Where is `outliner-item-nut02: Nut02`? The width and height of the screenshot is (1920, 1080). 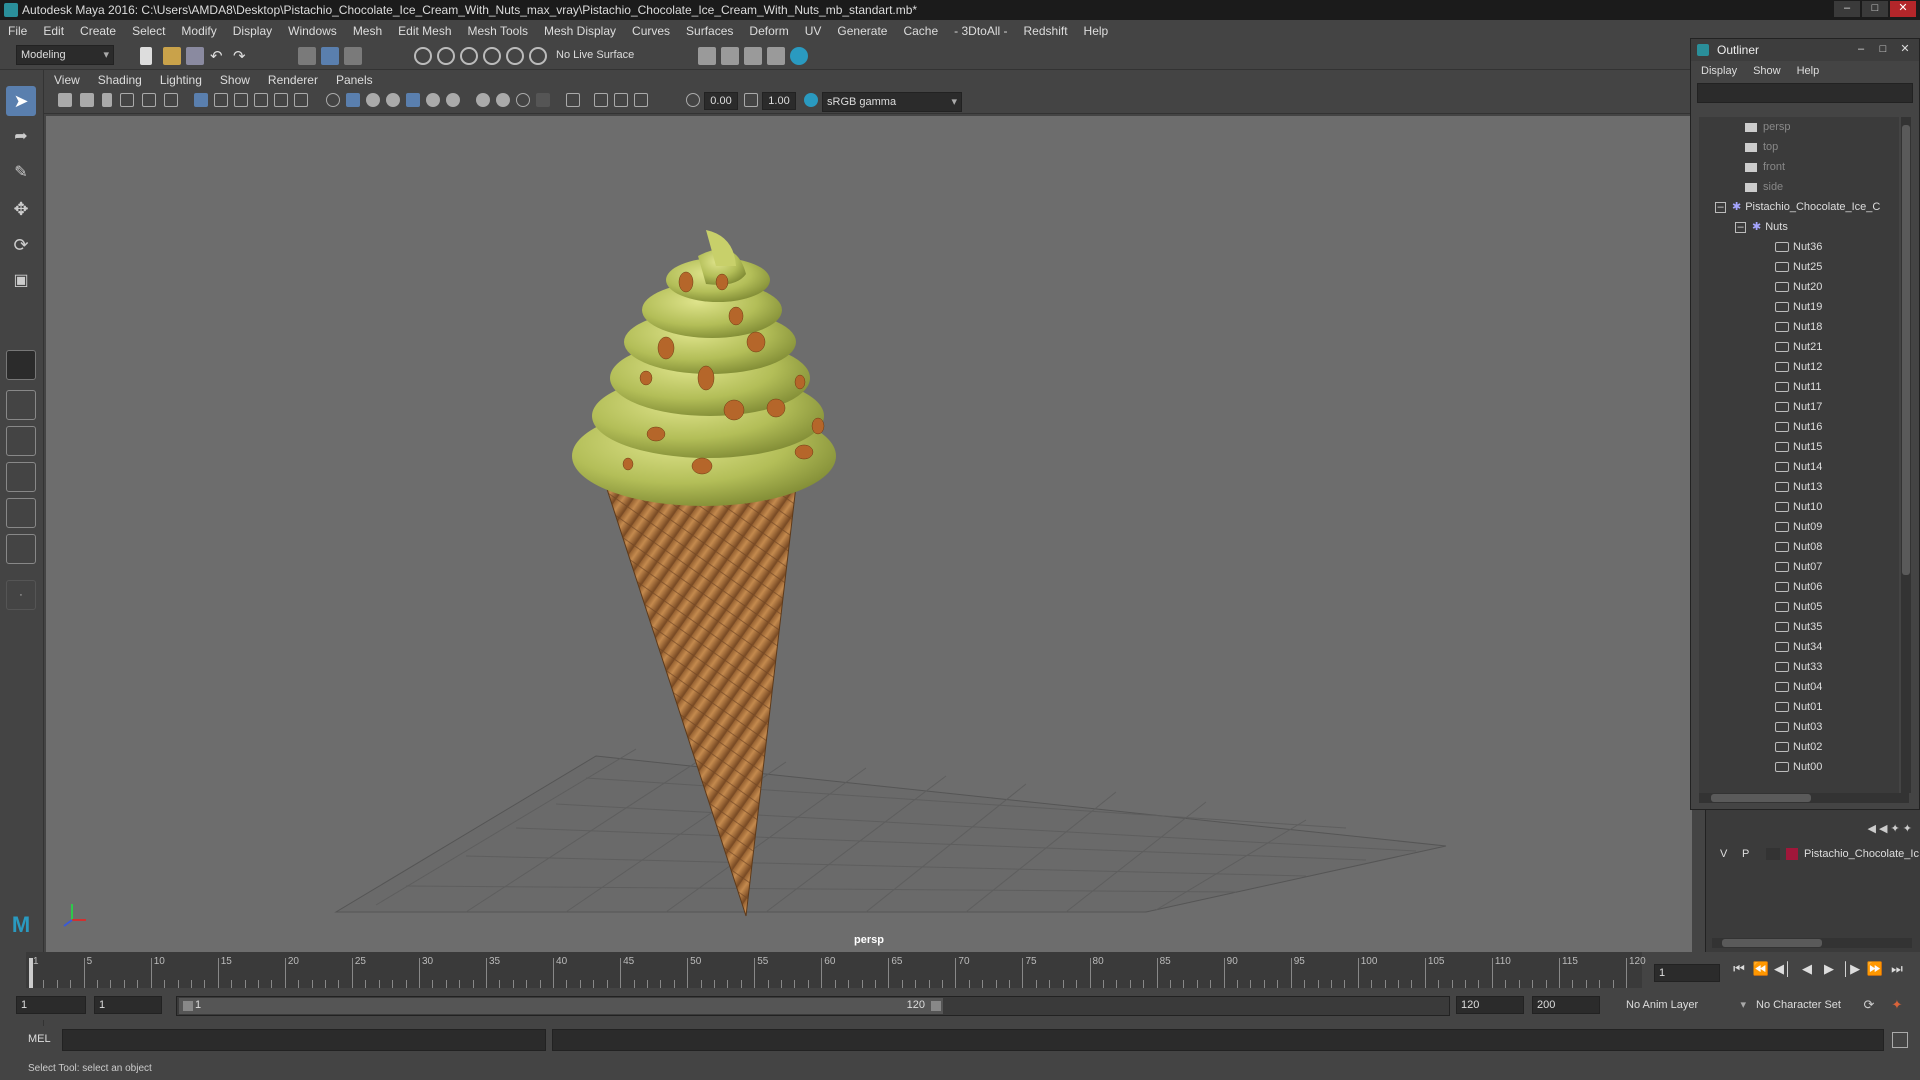 outliner-item-nut02: Nut02 is located at coordinates (1799, 747).